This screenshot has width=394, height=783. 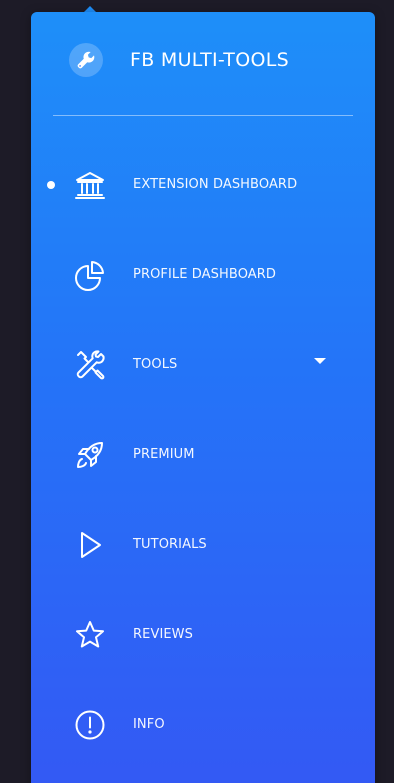 What do you see at coordinates (163, 634) in the screenshot?
I see `nav-label: REVIEWS` at bounding box center [163, 634].